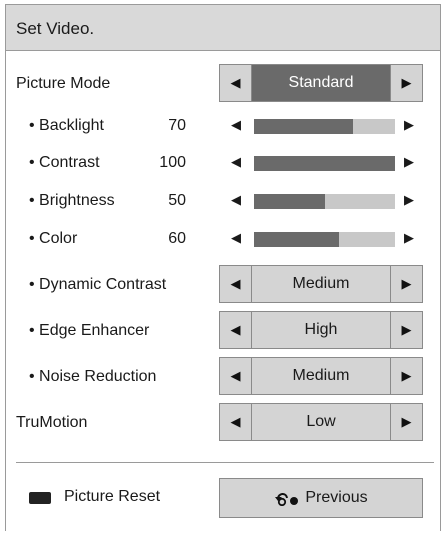 This screenshot has height=535, width=448. Describe the element at coordinates (93, 376) in the screenshot. I see `noise-reduction-label: • Noise Reduction` at that location.